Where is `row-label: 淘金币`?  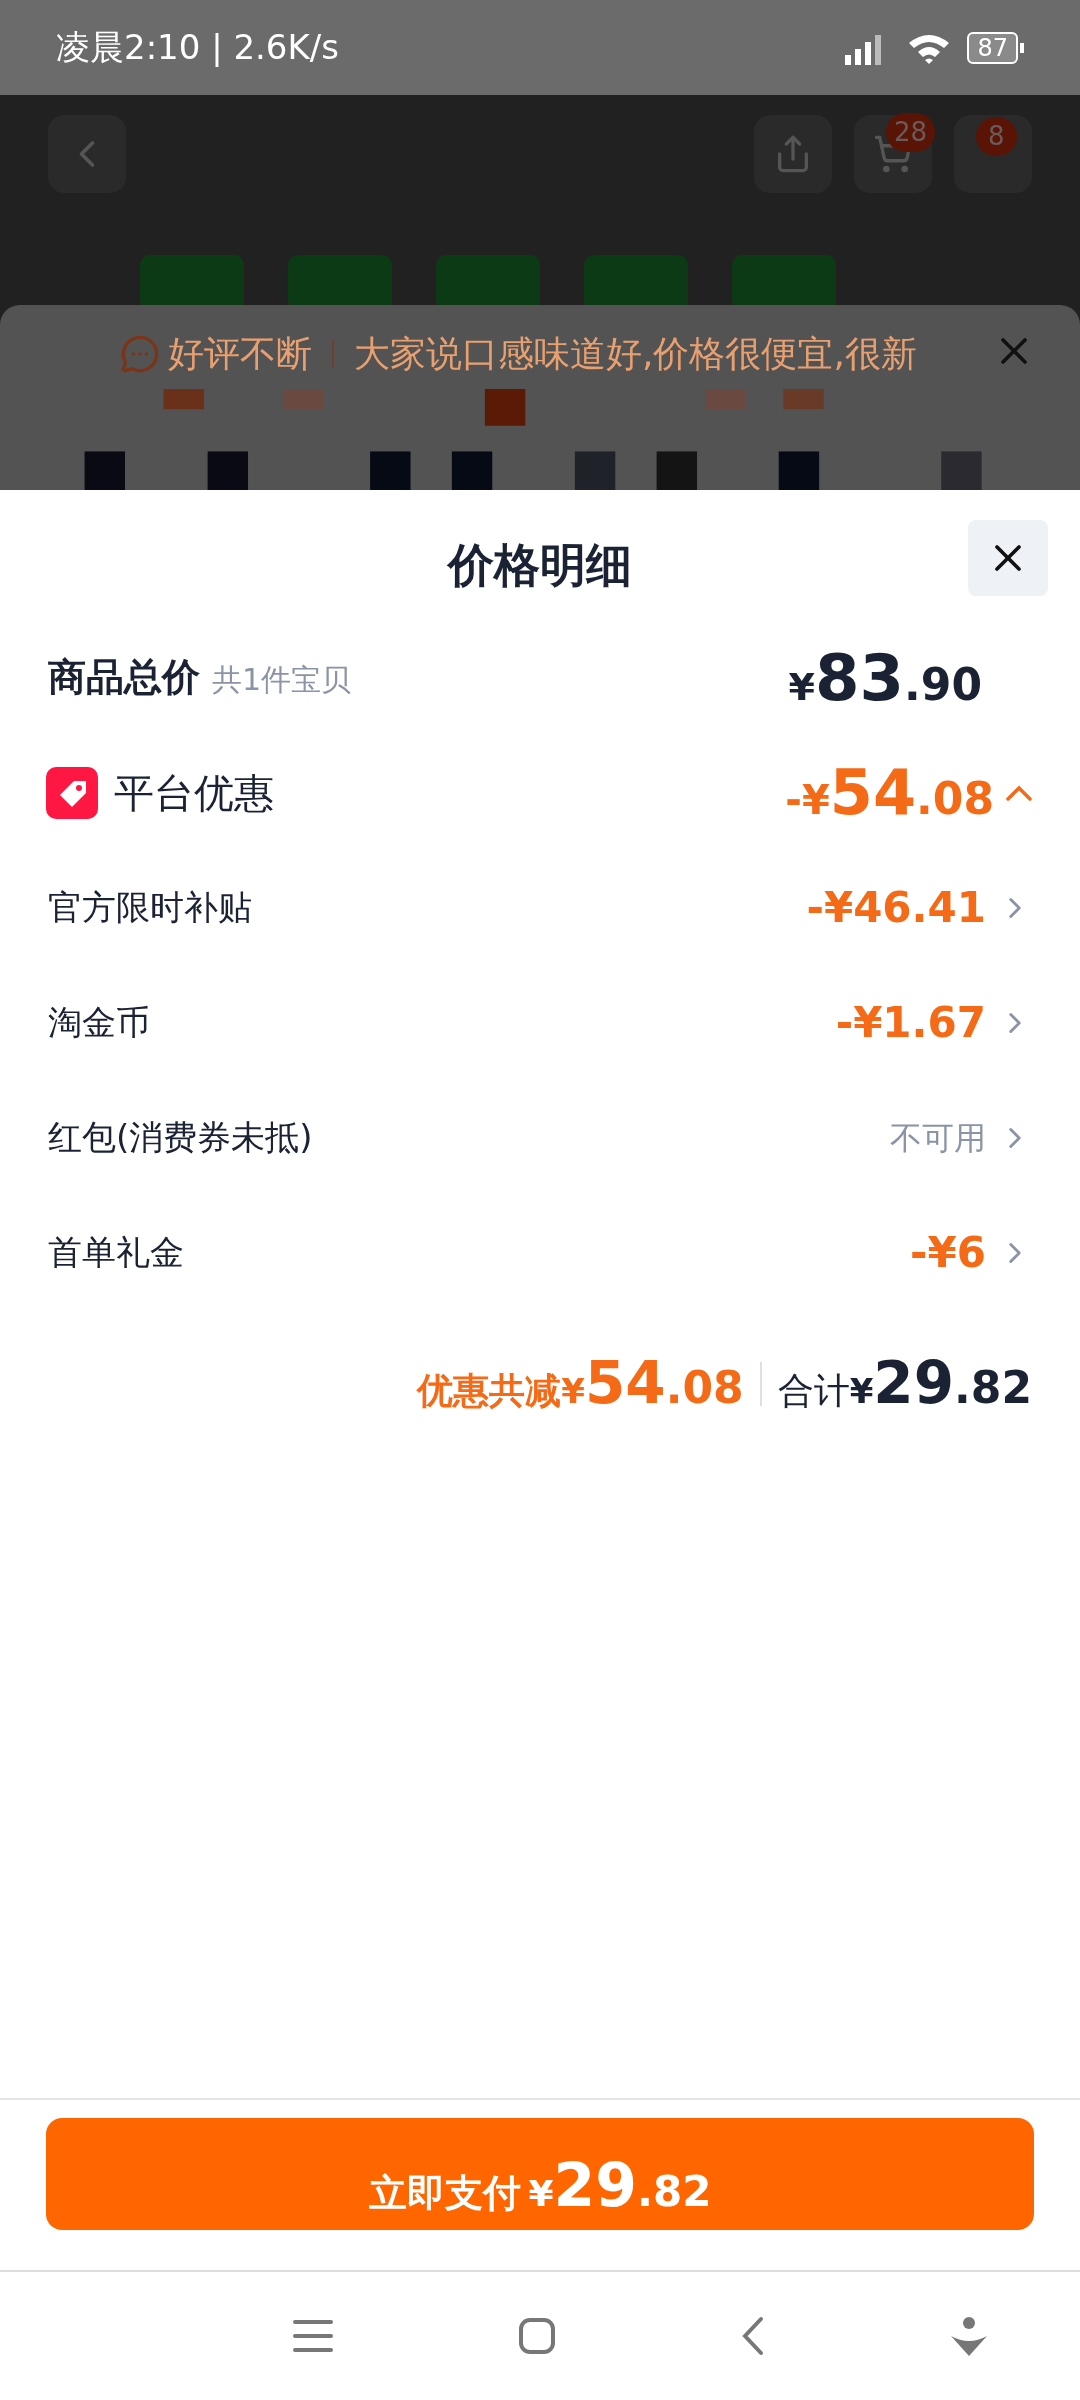 row-label: 淘金币 is located at coordinates (99, 1022).